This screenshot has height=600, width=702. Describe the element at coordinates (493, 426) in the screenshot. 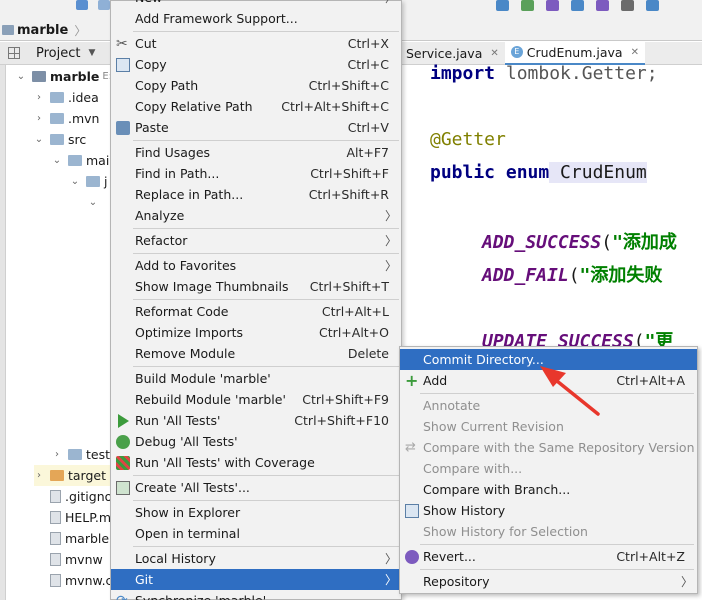

I see `menu-item-label: Show Current Revision` at that location.